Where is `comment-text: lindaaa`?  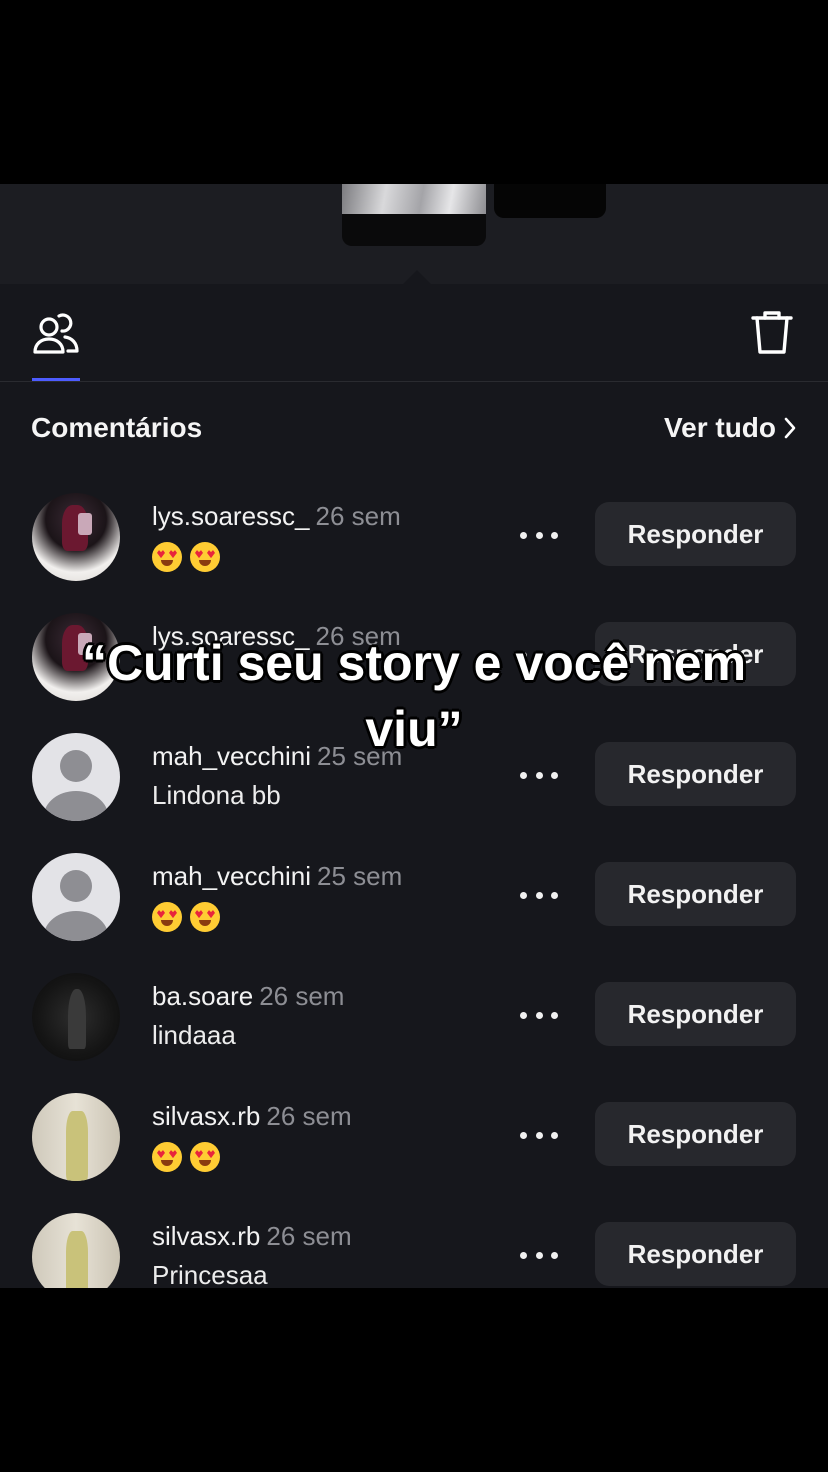
comment-text: lindaaa is located at coordinates (194, 1035).